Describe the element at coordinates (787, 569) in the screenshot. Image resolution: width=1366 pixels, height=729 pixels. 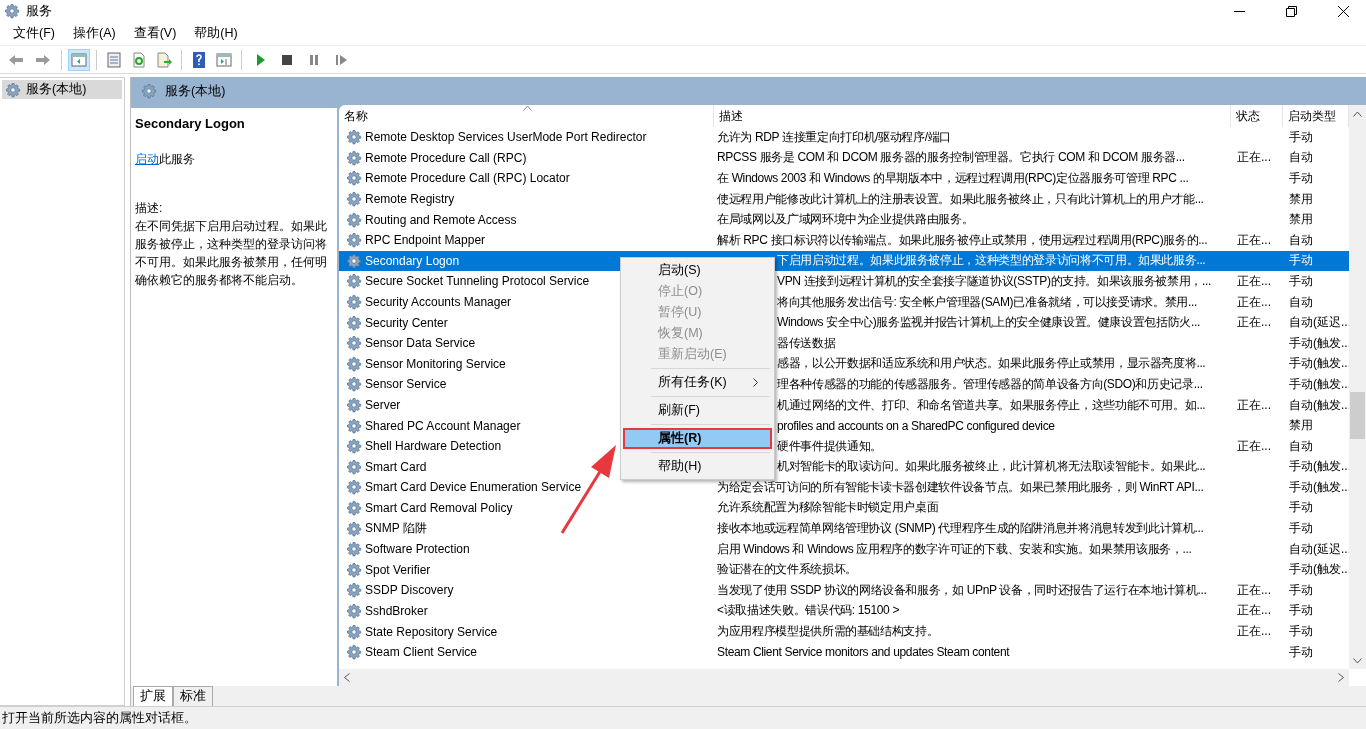
I see `description-cell: 验证潜在的文件系统损坏。` at that location.